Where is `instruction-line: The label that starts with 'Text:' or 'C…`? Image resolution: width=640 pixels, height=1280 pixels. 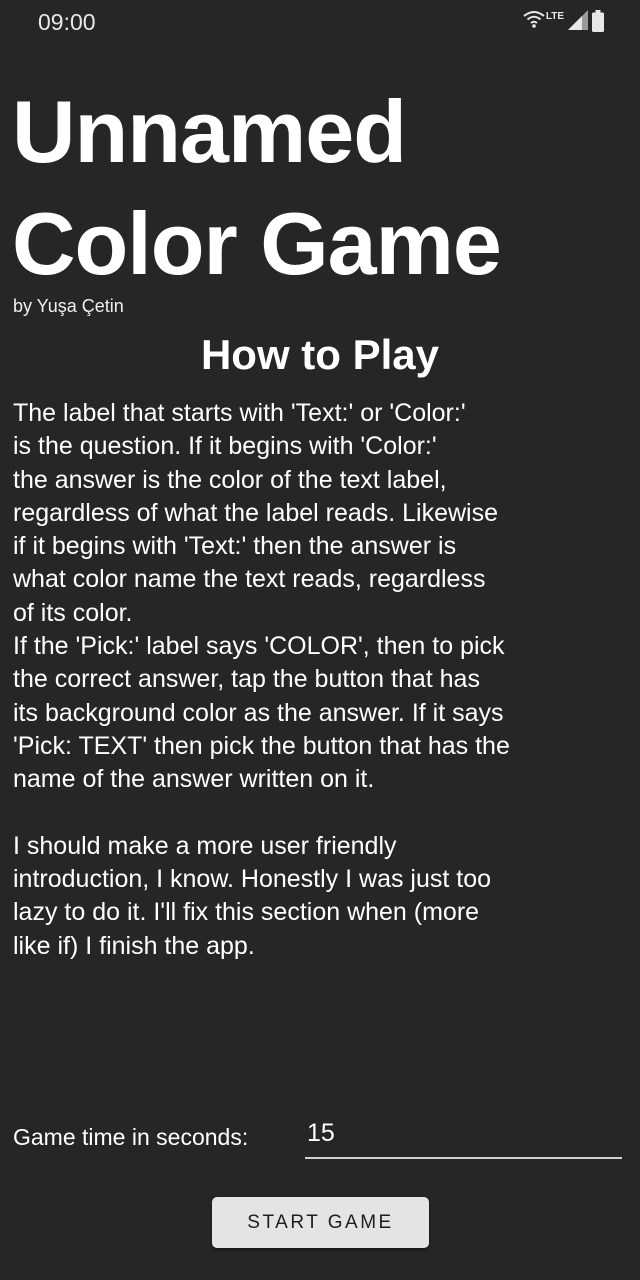 instruction-line: The label that starts with 'Text:' or 'C… is located at coordinates (239, 413).